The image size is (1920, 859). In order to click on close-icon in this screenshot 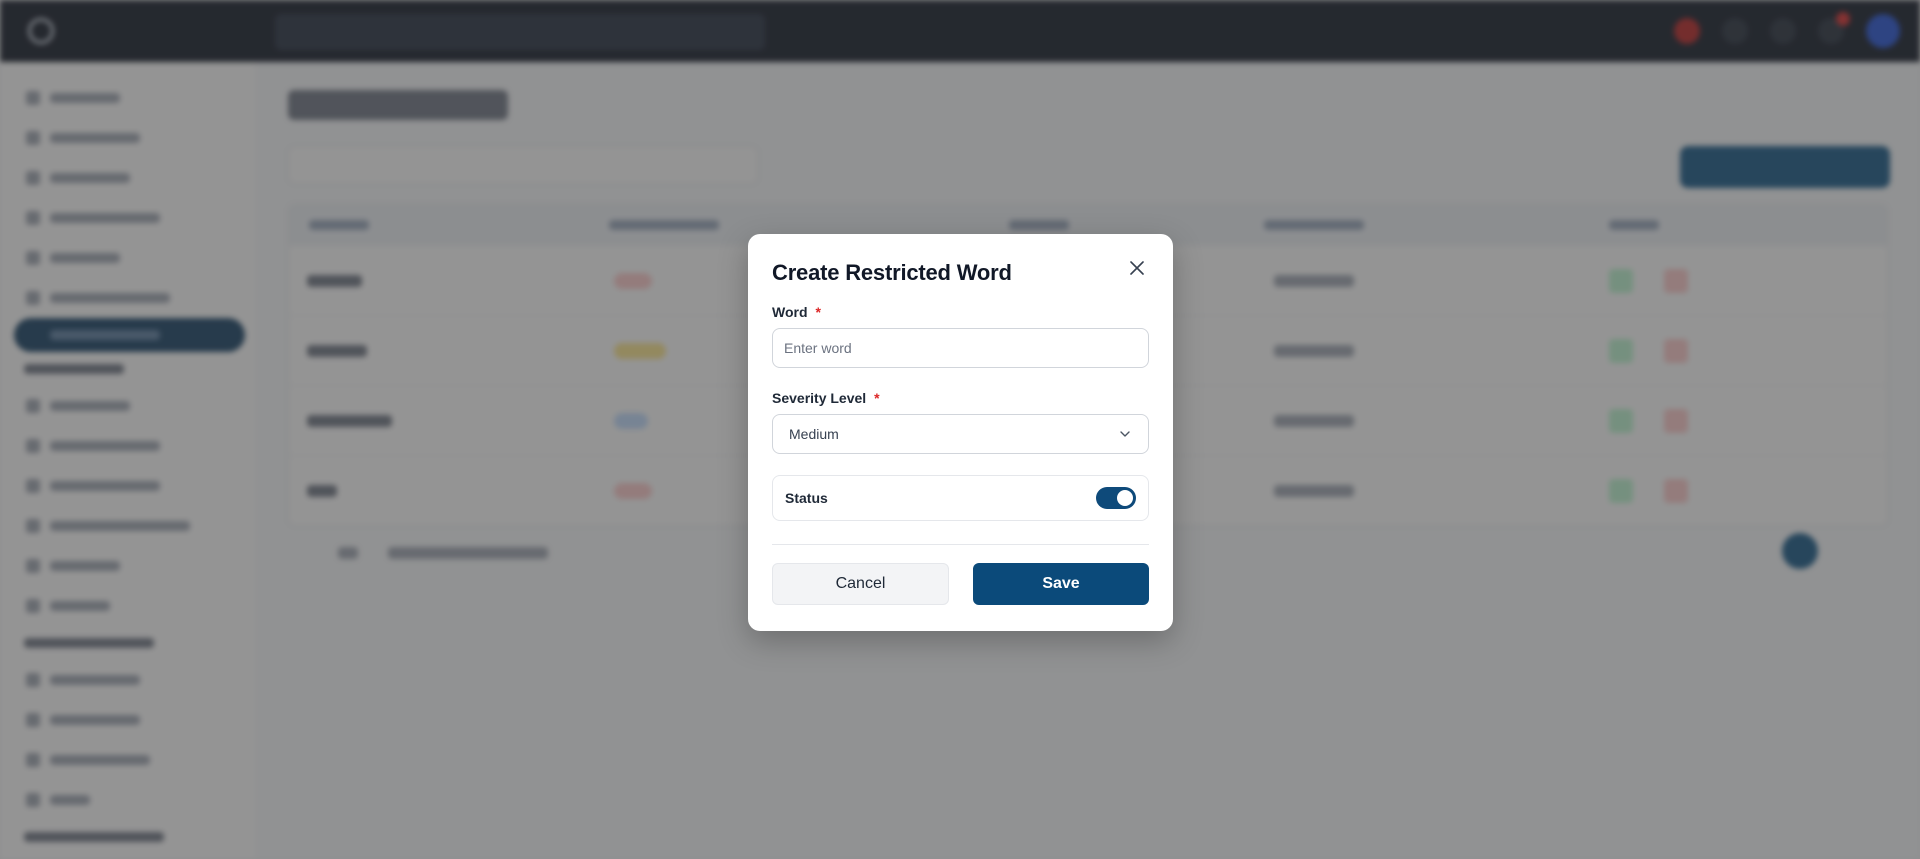, I will do `click(1137, 268)`.